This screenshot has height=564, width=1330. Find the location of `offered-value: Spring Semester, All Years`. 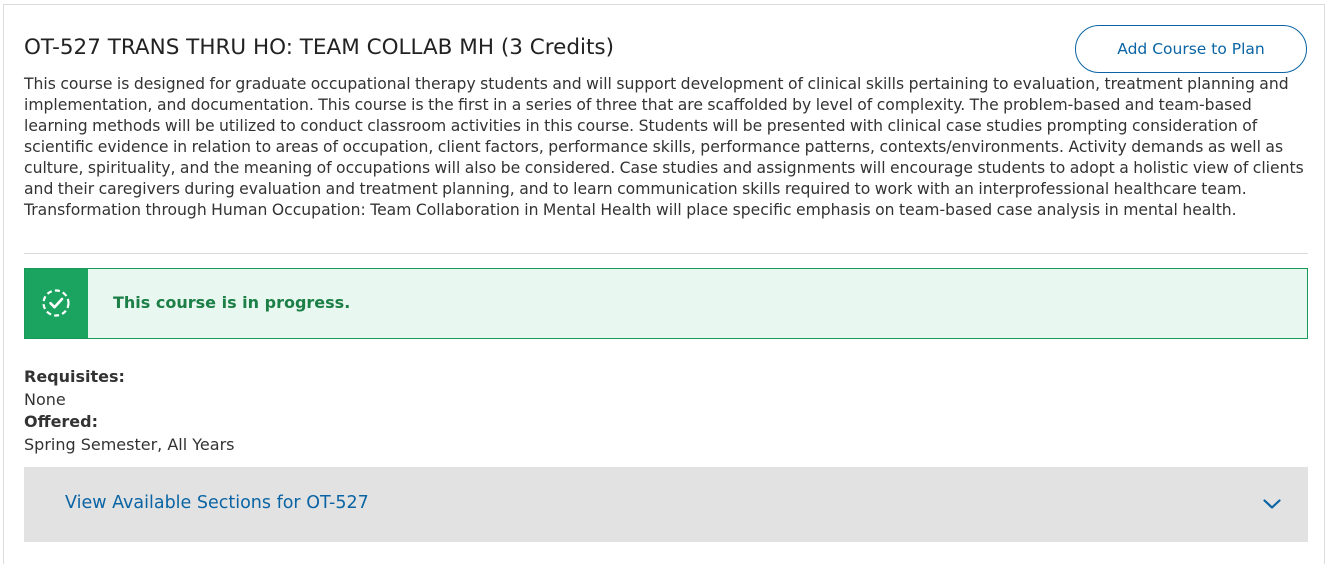

offered-value: Spring Semester, All Years is located at coordinates (129, 444).